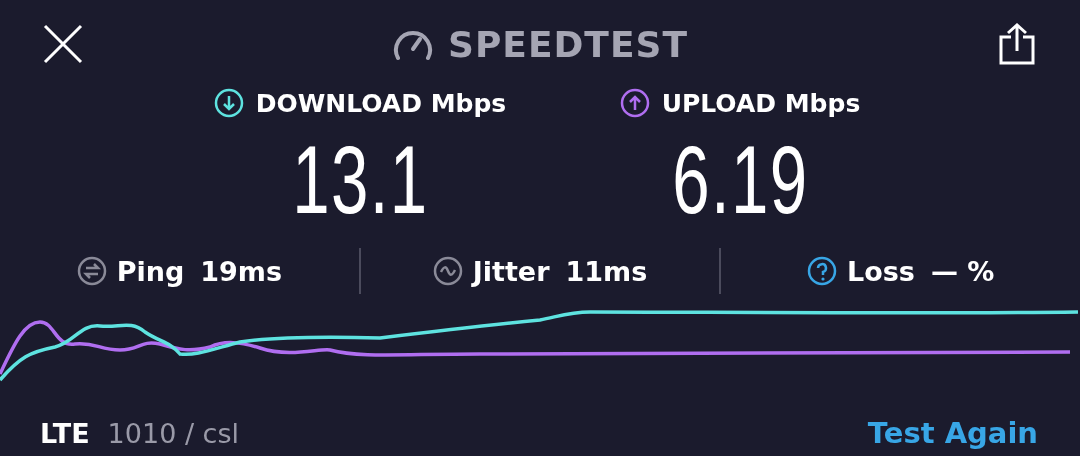  Describe the element at coordinates (761, 103) in the screenshot. I see `result-label: UPLOAD Mbps` at that location.